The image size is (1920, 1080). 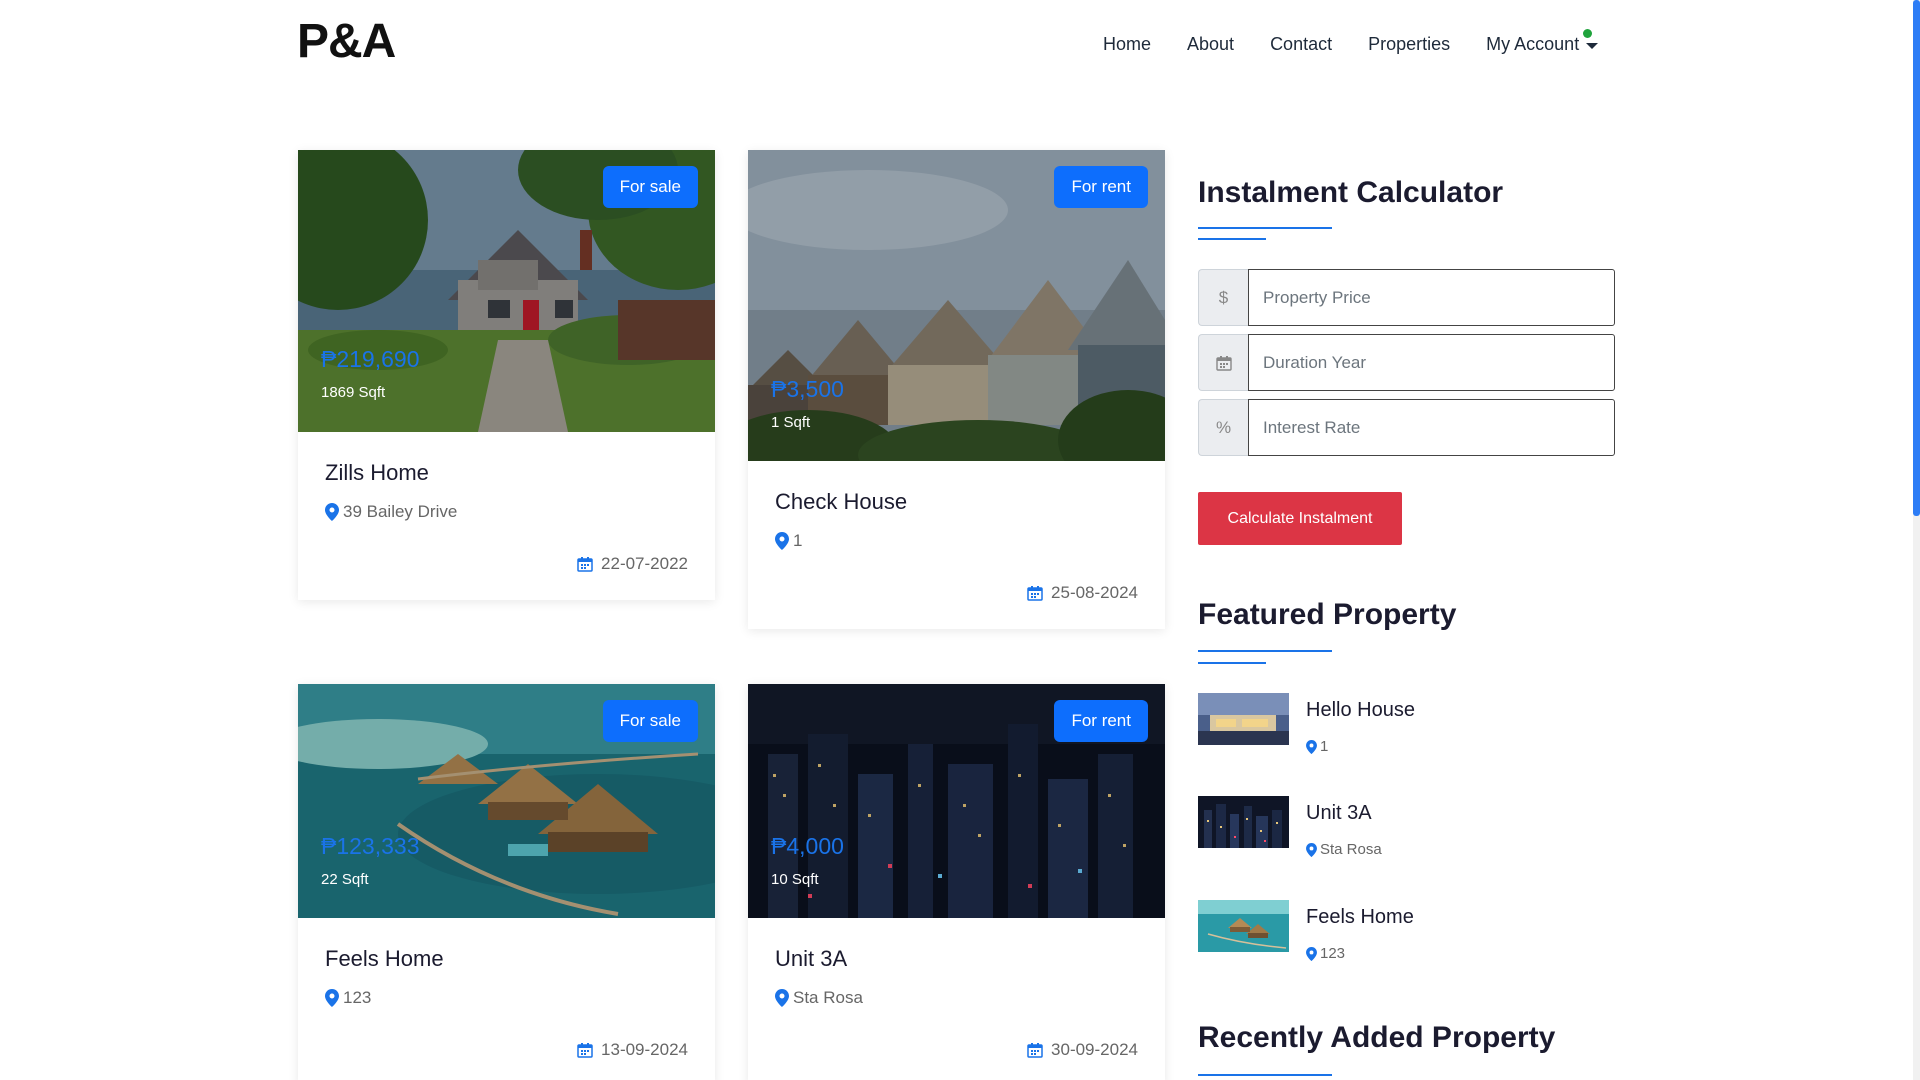 I want to click on scrollbar-thumb, so click(x=1916, y=258).